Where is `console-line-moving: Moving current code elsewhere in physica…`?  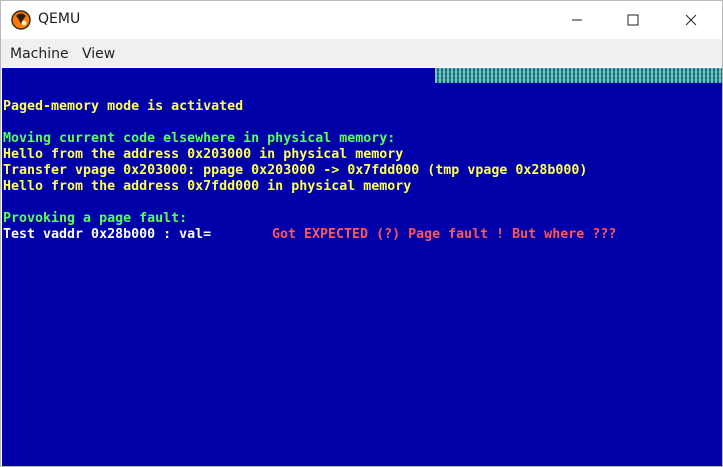
console-line-moving: Moving current code elsewhere in physica… is located at coordinates (199, 138).